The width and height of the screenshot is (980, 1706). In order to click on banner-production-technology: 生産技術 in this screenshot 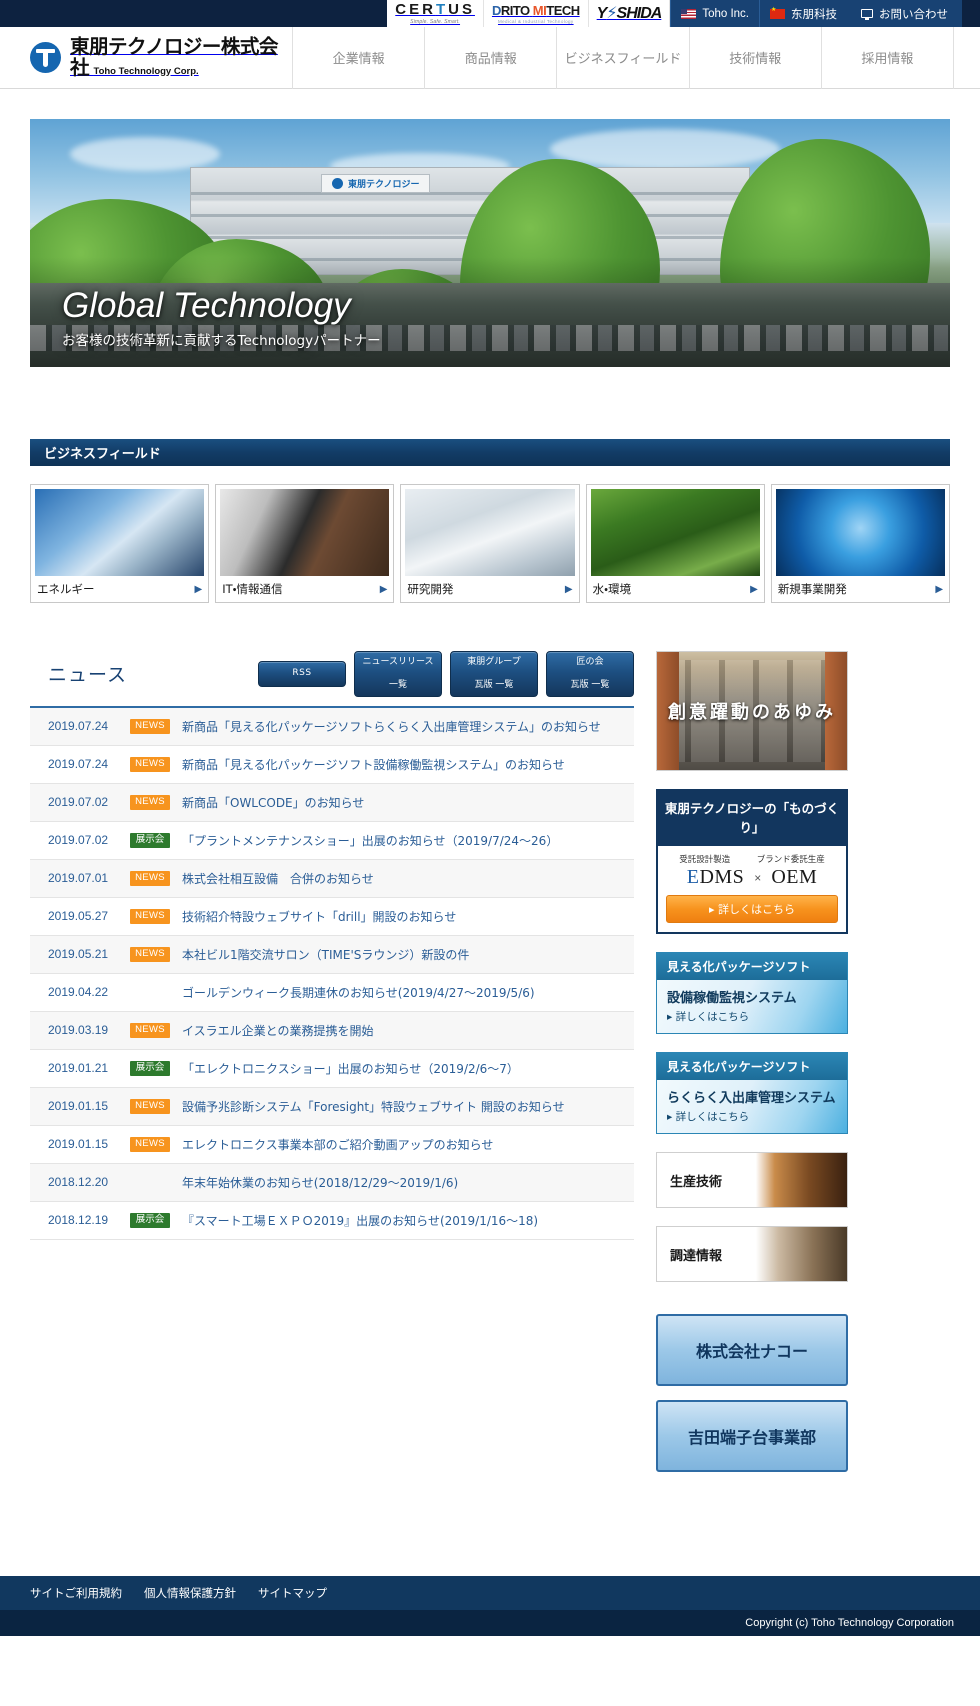, I will do `click(752, 1180)`.